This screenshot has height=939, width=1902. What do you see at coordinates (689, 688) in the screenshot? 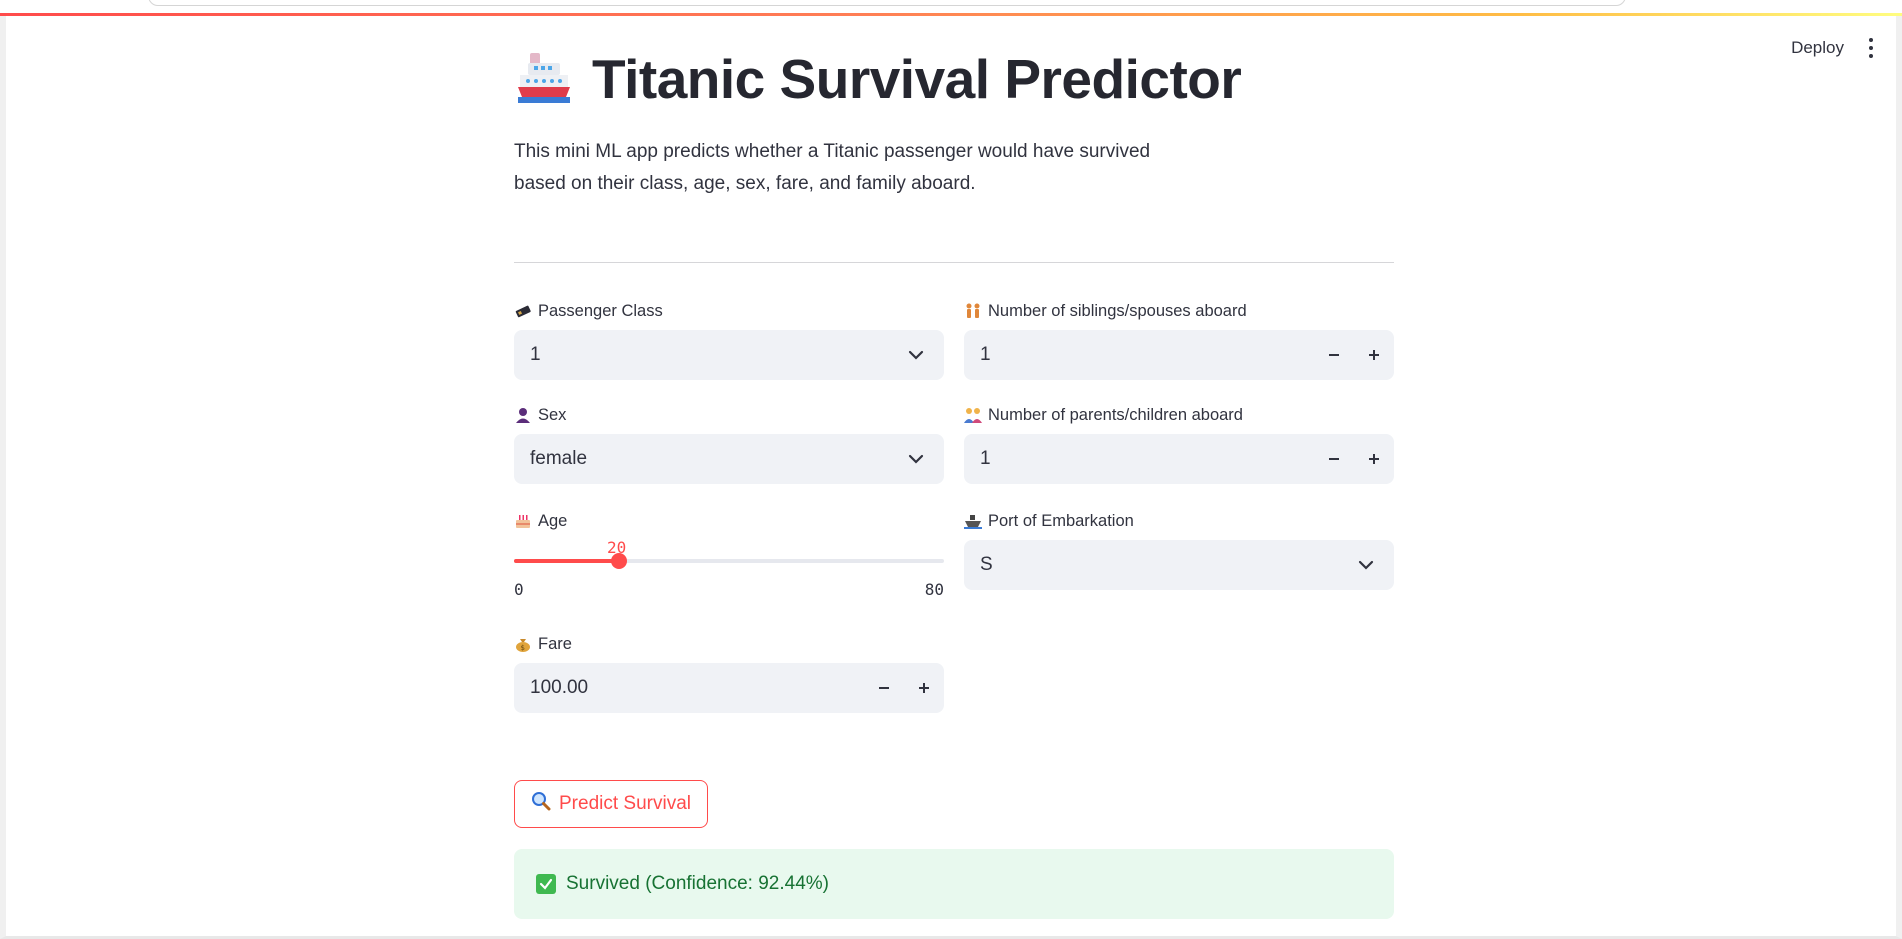
I see `fare-value: 100.00` at bounding box center [689, 688].